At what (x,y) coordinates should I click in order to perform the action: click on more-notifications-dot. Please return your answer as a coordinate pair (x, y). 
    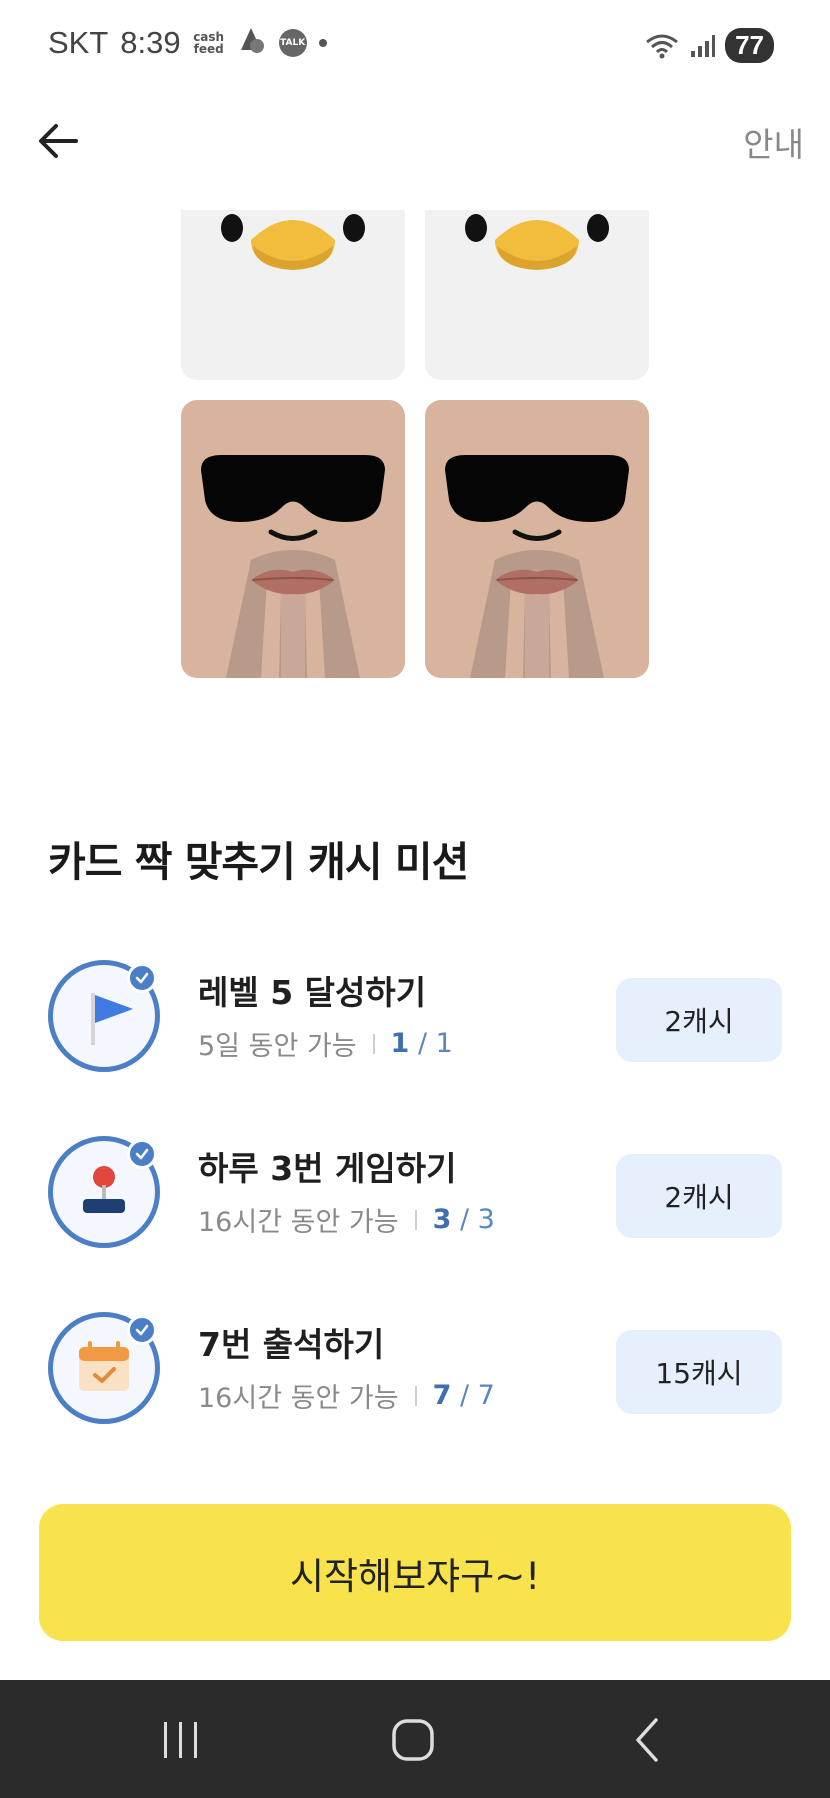
    Looking at the image, I should click on (322, 43).